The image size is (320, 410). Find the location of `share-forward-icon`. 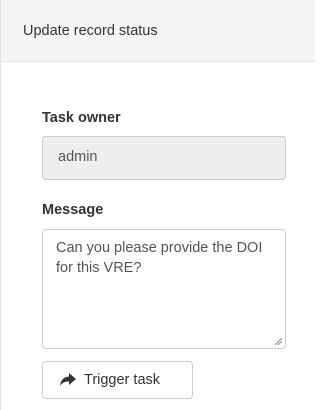

share-forward-icon is located at coordinates (68, 379).